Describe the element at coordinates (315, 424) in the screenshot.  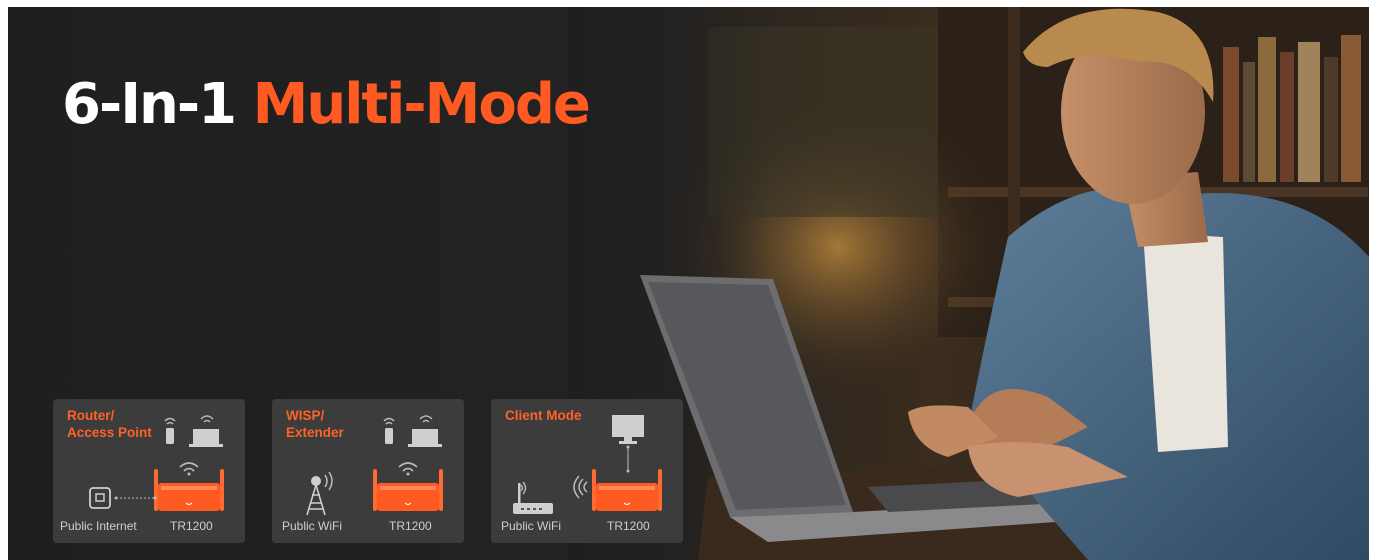
I see `mode-title: WISP/ Extender` at that location.